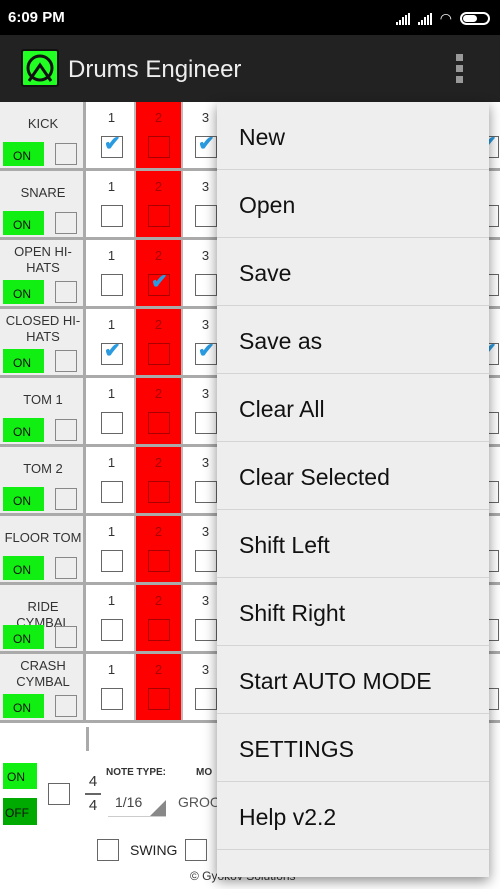 Image resolution: width=500 pixels, height=889 pixels. What do you see at coordinates (43, 273) in the screenshot?
I see `drum-label: OPEN HI-HATS ON` at bounding box center [43, 273].